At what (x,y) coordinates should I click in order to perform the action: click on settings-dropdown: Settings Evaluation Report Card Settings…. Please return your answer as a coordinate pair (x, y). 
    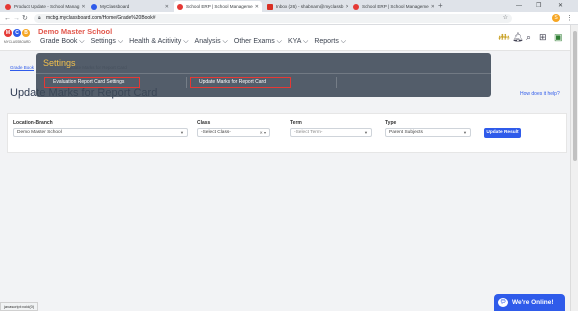
    Looking at the image, I should click on (263, 75).